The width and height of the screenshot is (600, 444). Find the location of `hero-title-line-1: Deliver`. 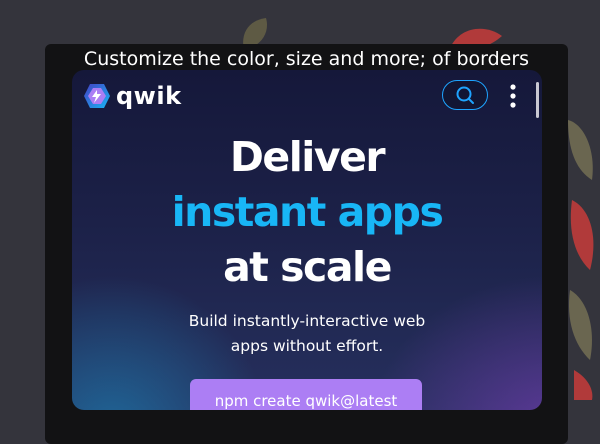

hero-title-line-1: Deliver is located at coordinates (307, 157).